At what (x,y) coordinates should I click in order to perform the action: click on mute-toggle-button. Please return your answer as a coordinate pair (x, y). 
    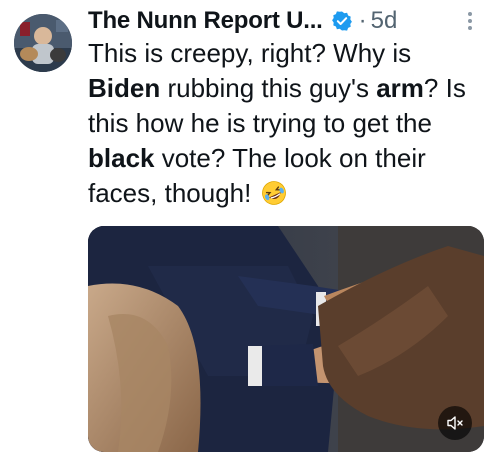
    Looking at the image, I should click on (455, 423).